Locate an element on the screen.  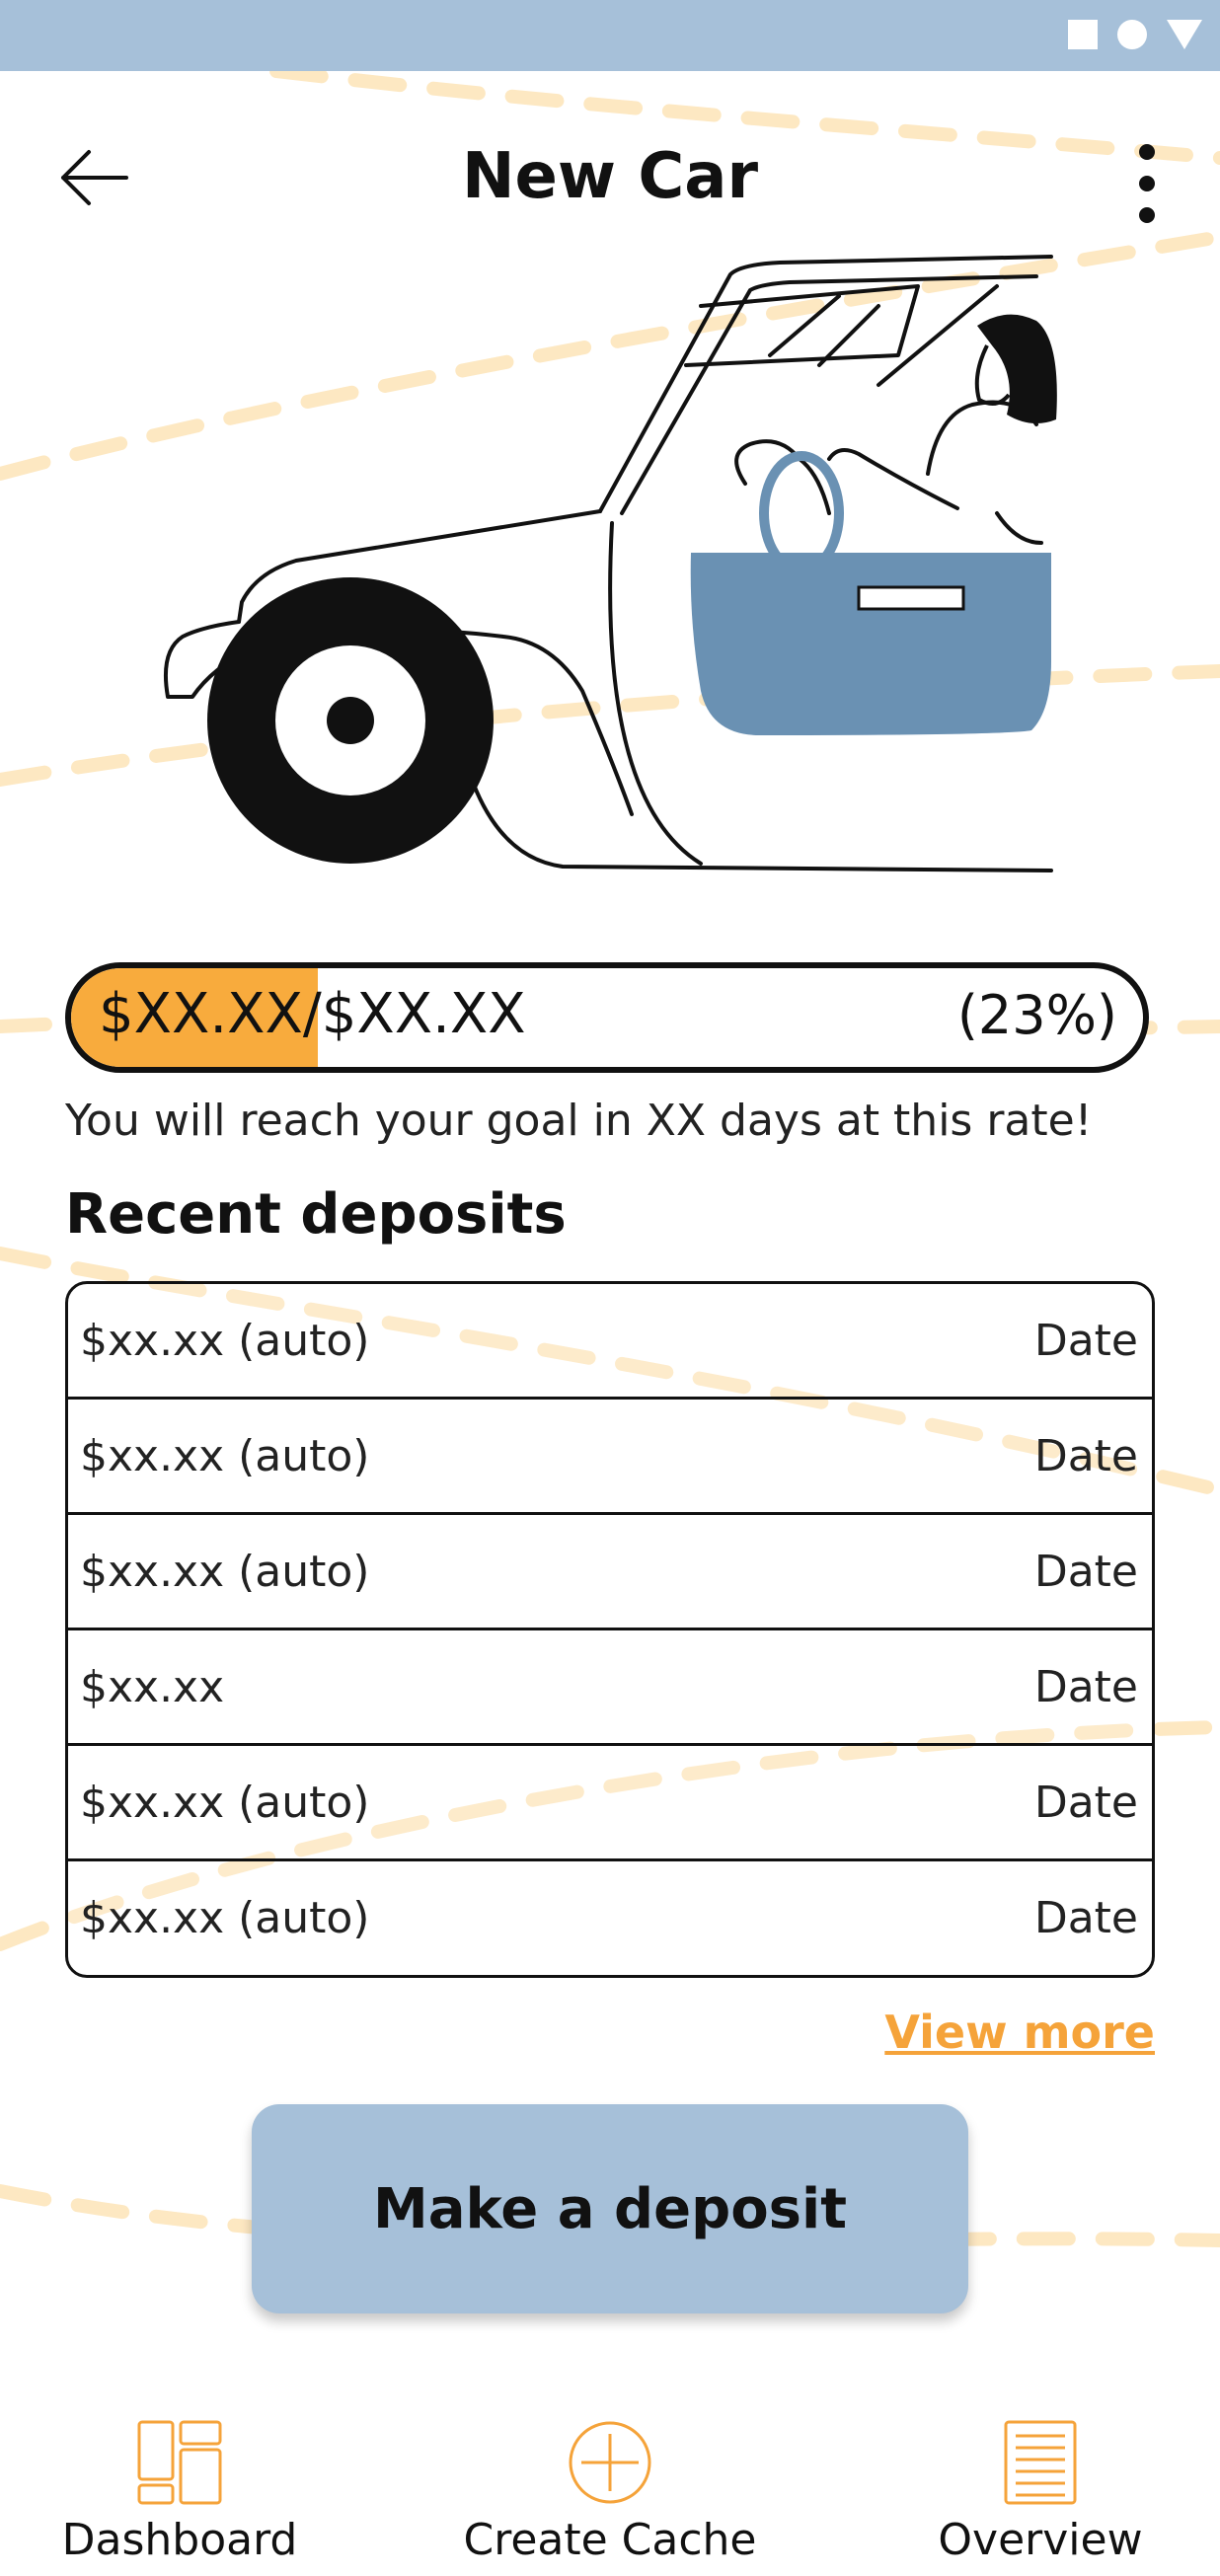
view-more-link: View more is located at coordinates (1020, 2033).